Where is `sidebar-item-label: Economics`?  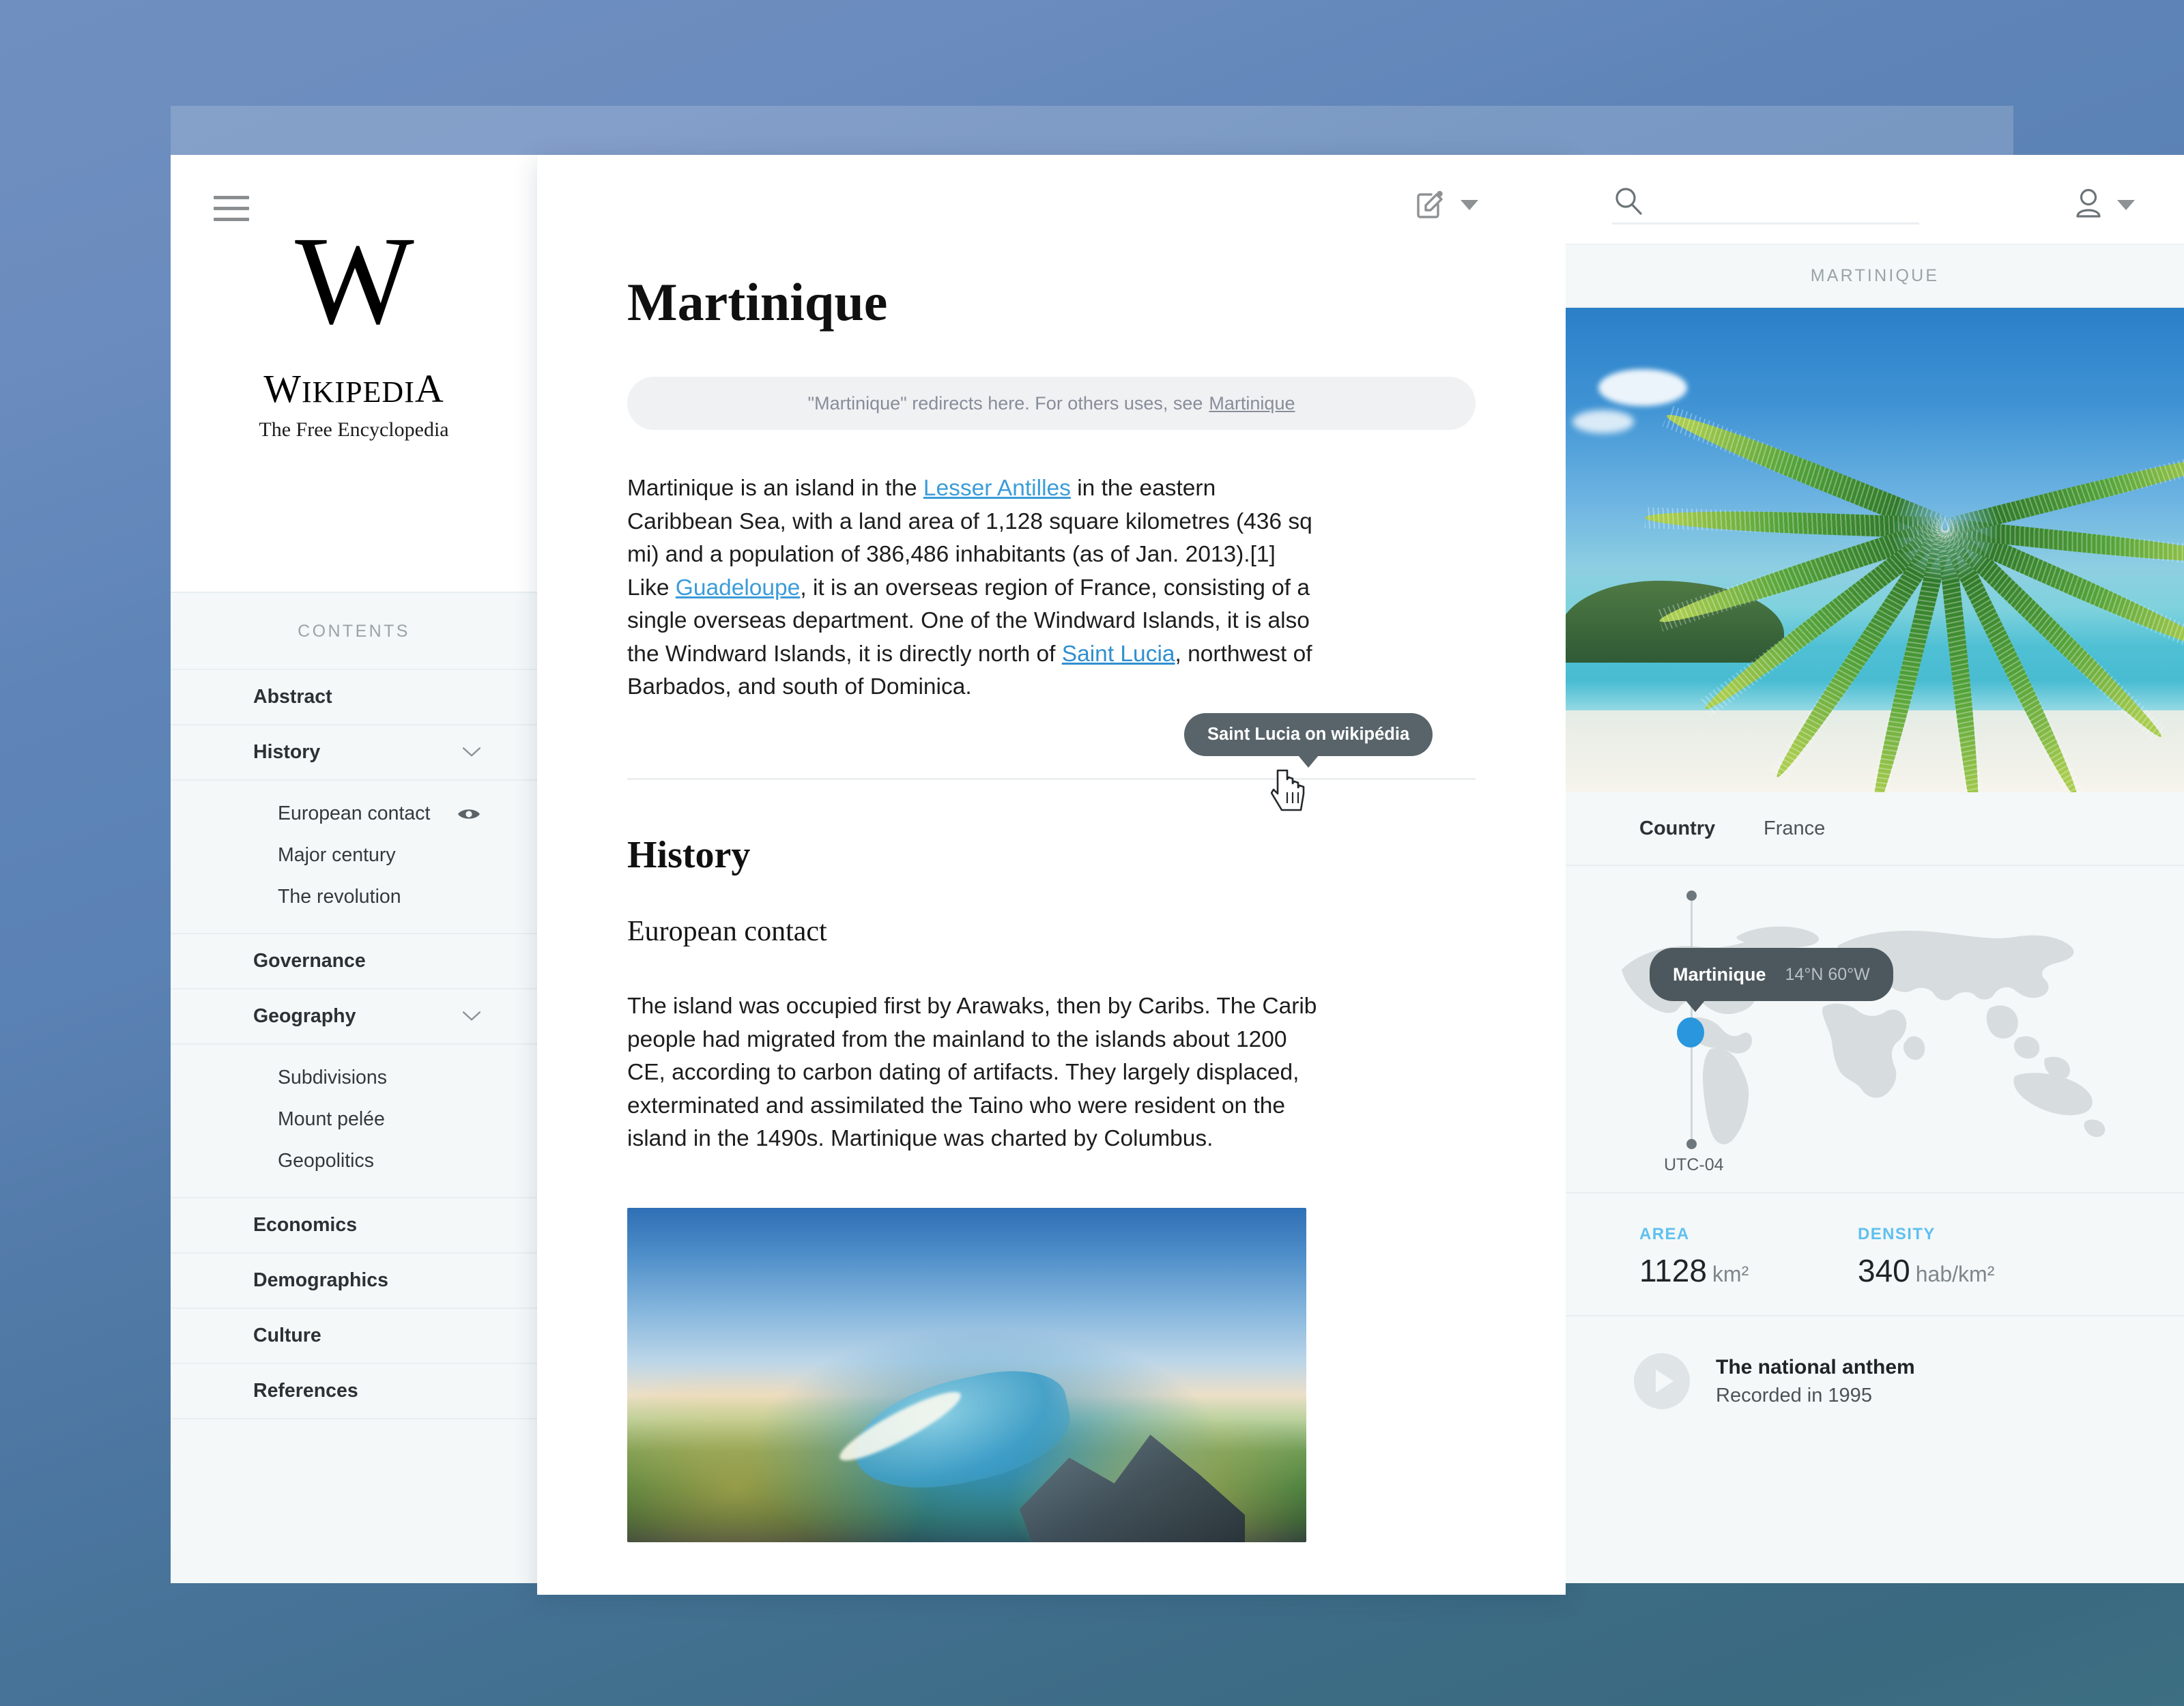
sidebar-item-label: Economics is located at coordinates (305, 1225).